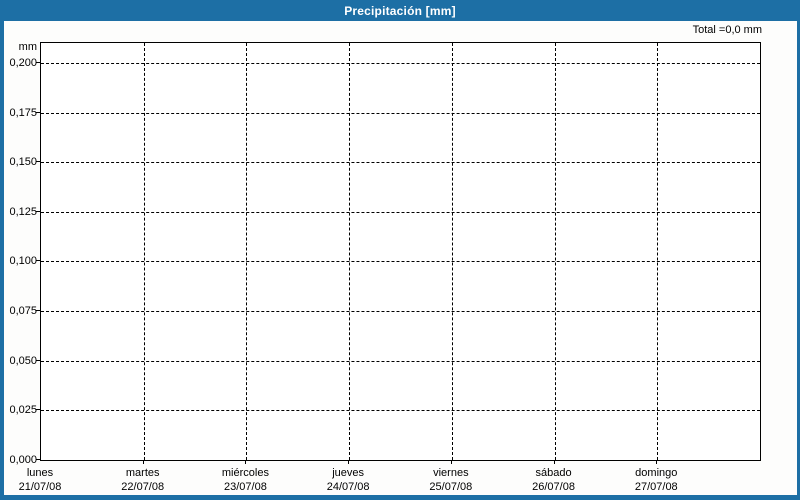  What do you see at coordinates (142, 473) in the screenshot?
I see `day-name: martes` at bounding box center [142, 473].